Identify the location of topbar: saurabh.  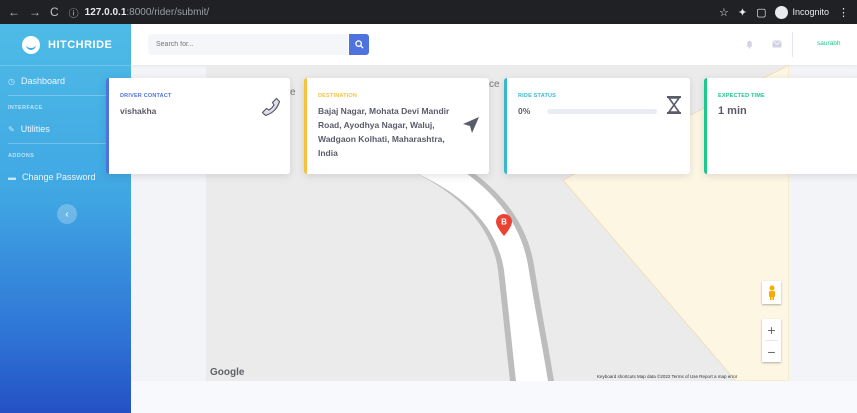
(494, 44).